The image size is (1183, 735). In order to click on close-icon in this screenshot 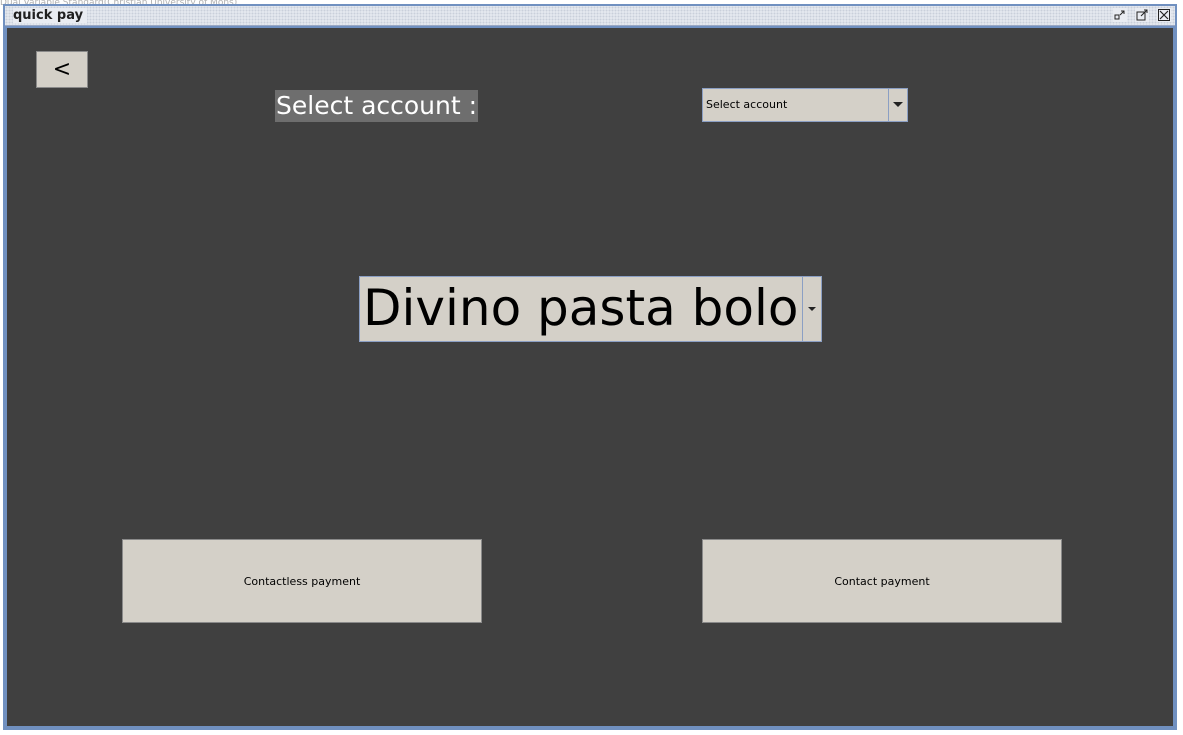, I will do `click(1164, 15)`.